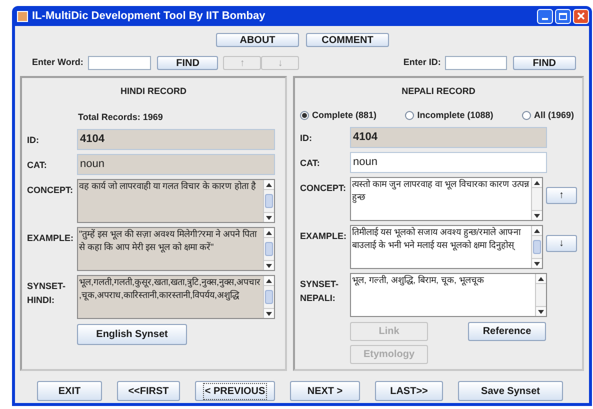 The image size is (593, 409). Describe the element at coordinates (47, 293) in the screenshot. I see `field-label: SYNSET-HINDI:` at that location.